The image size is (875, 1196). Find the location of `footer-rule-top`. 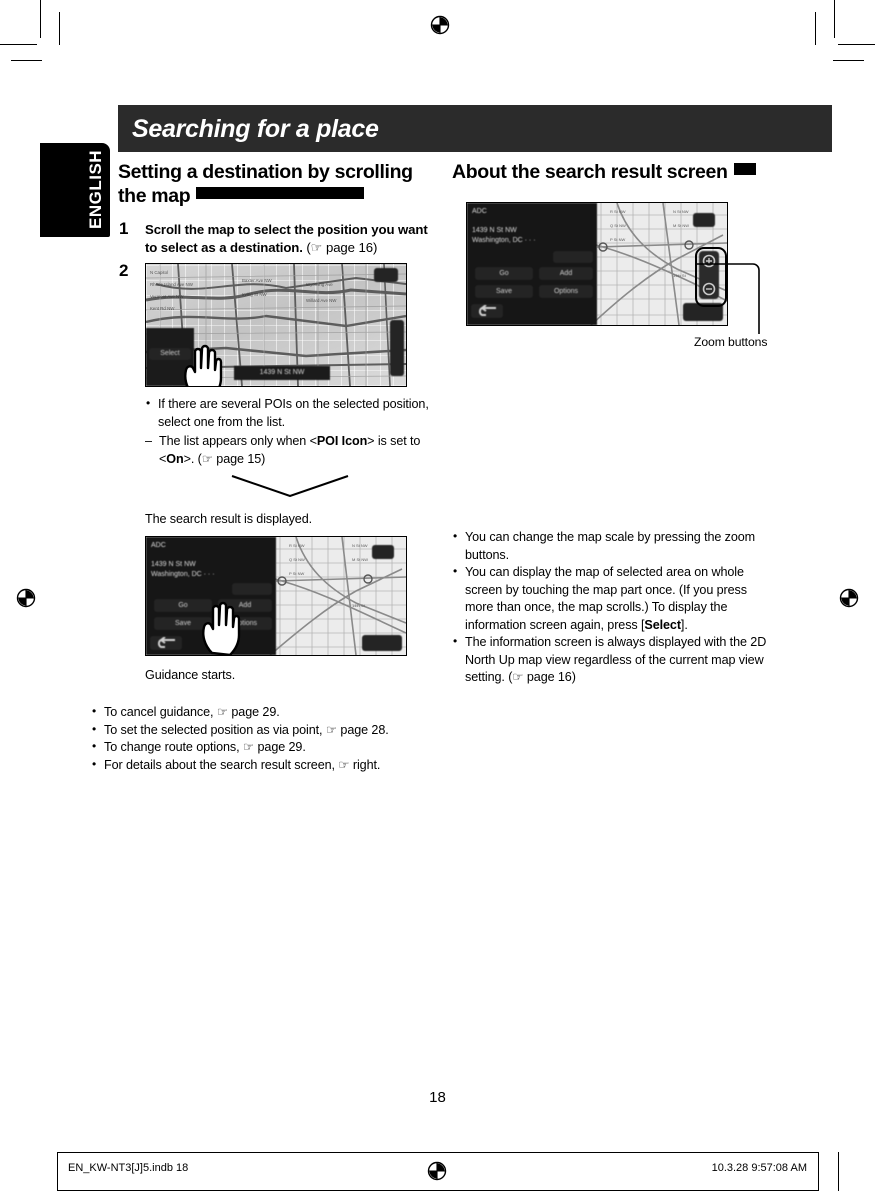

footer-rule-top is located at coordinates (437, 1152).